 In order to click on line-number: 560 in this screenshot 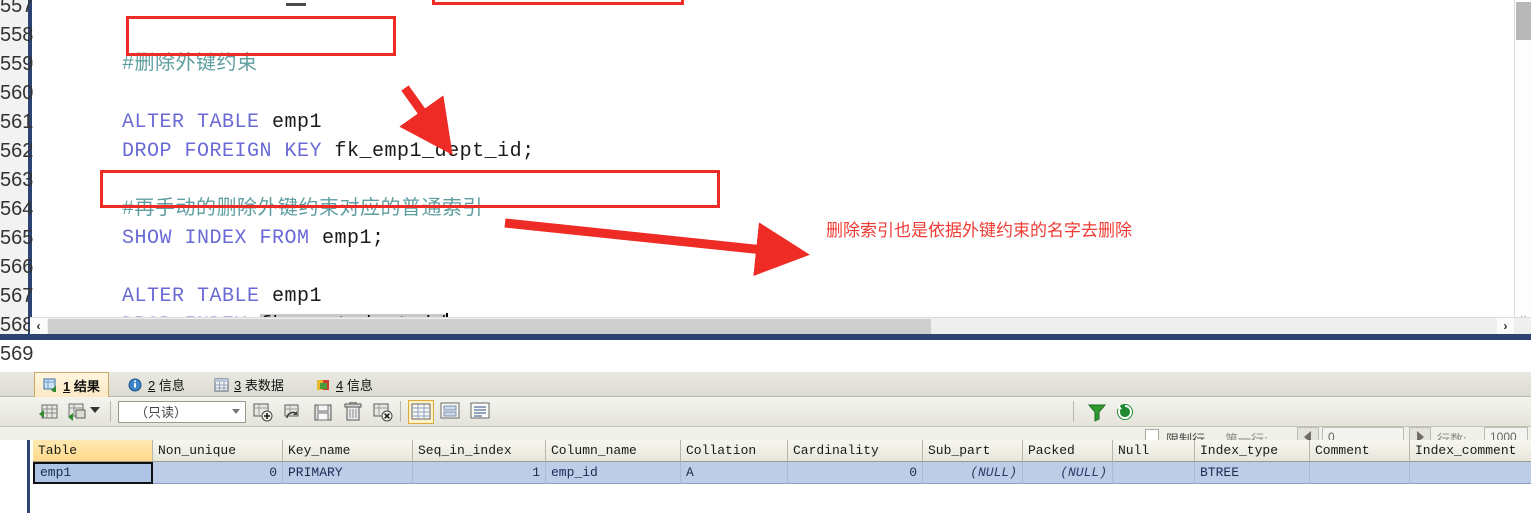, I will do `click(17, 93)`.